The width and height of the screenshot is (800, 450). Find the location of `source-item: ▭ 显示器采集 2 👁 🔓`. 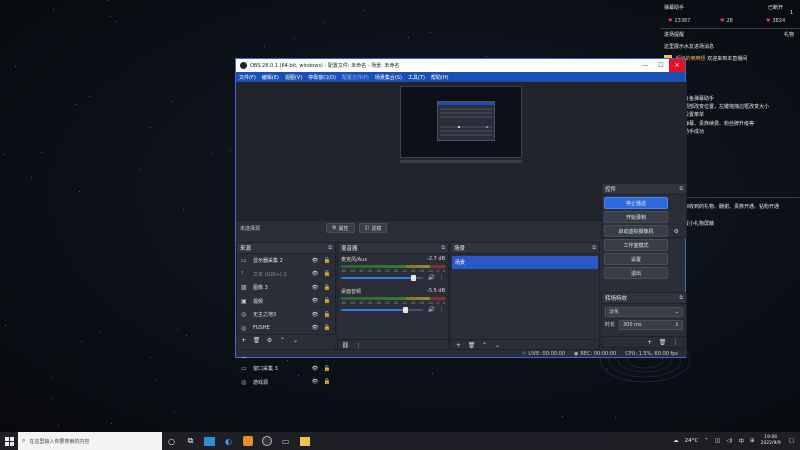

source-item: ▭ 显示器采集 2 👁 🔓 is located at coordinates (286, 261).